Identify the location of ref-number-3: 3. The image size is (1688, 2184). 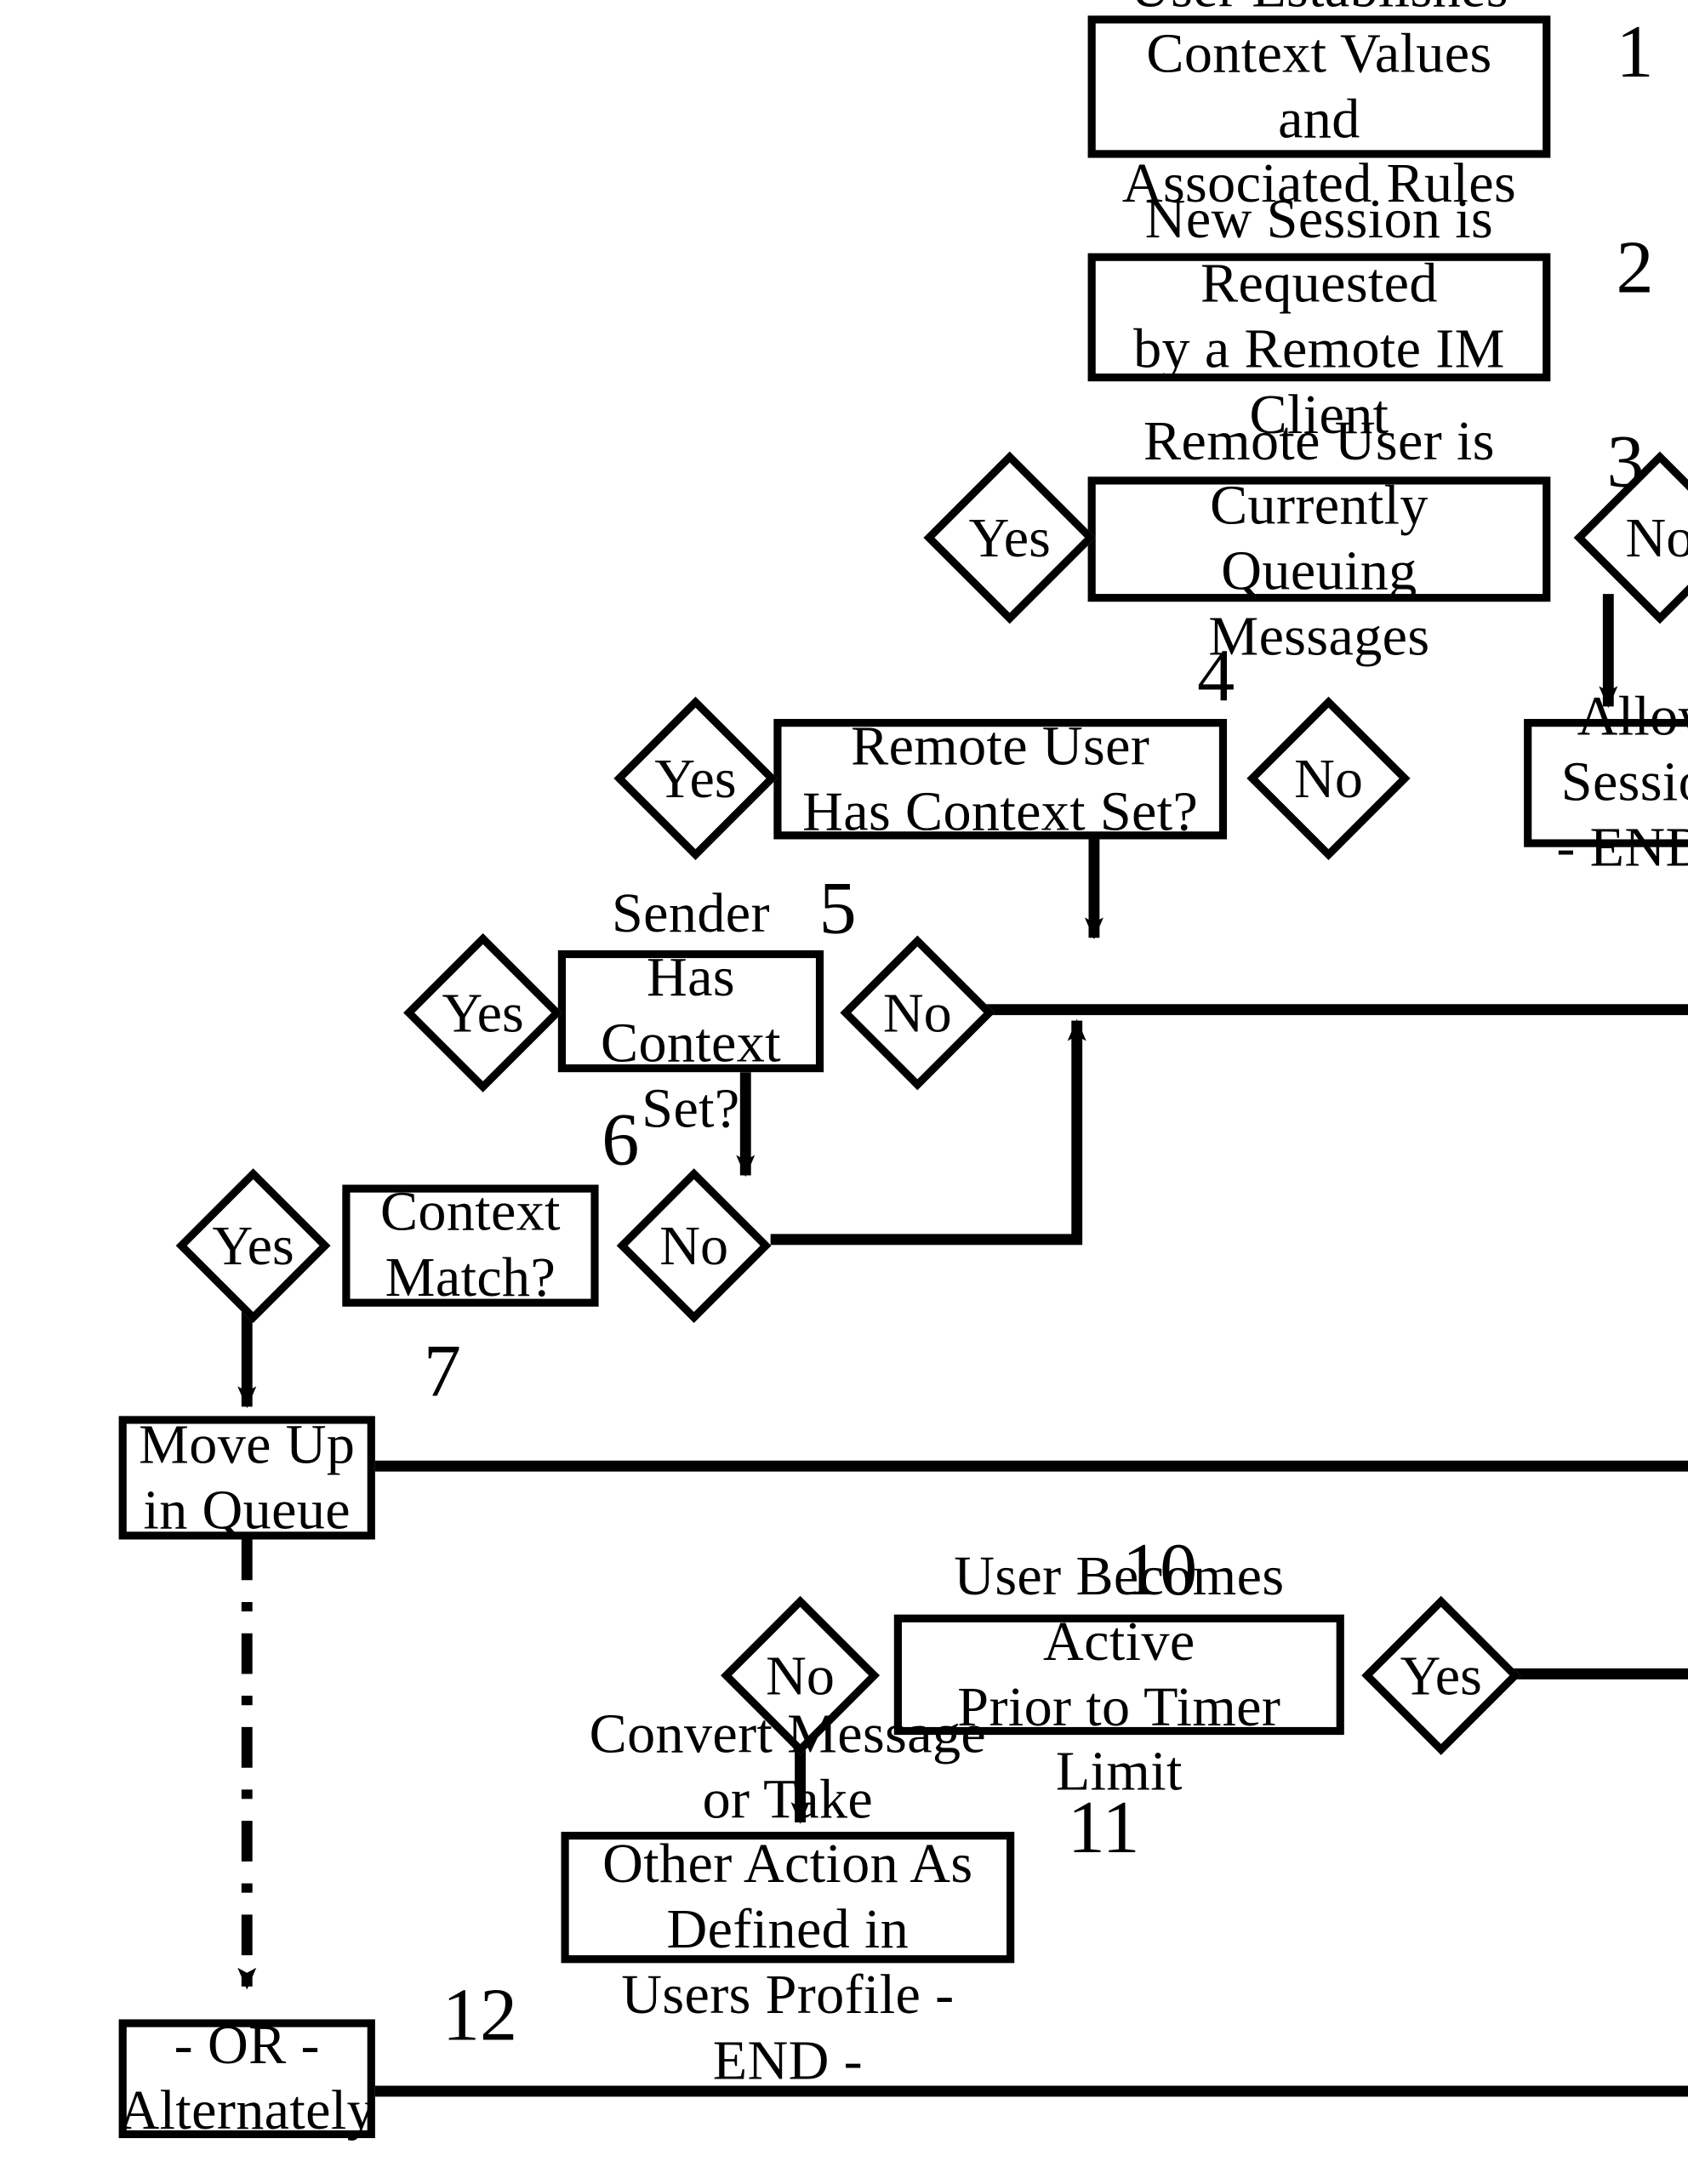
(1625, 462).